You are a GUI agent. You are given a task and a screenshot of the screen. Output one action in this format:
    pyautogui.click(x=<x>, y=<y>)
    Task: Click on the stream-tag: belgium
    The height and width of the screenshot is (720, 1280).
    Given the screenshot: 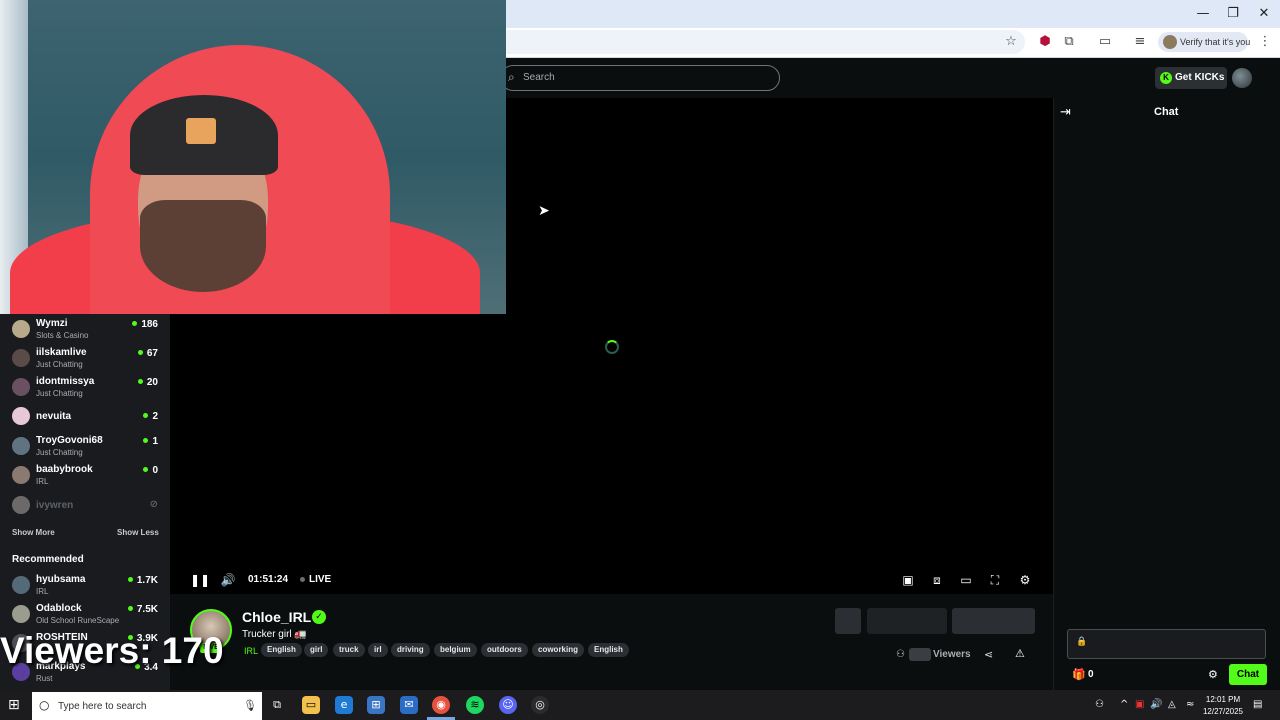 What is the action you would take?
    pyautogui.click(x=455, y=650)
    